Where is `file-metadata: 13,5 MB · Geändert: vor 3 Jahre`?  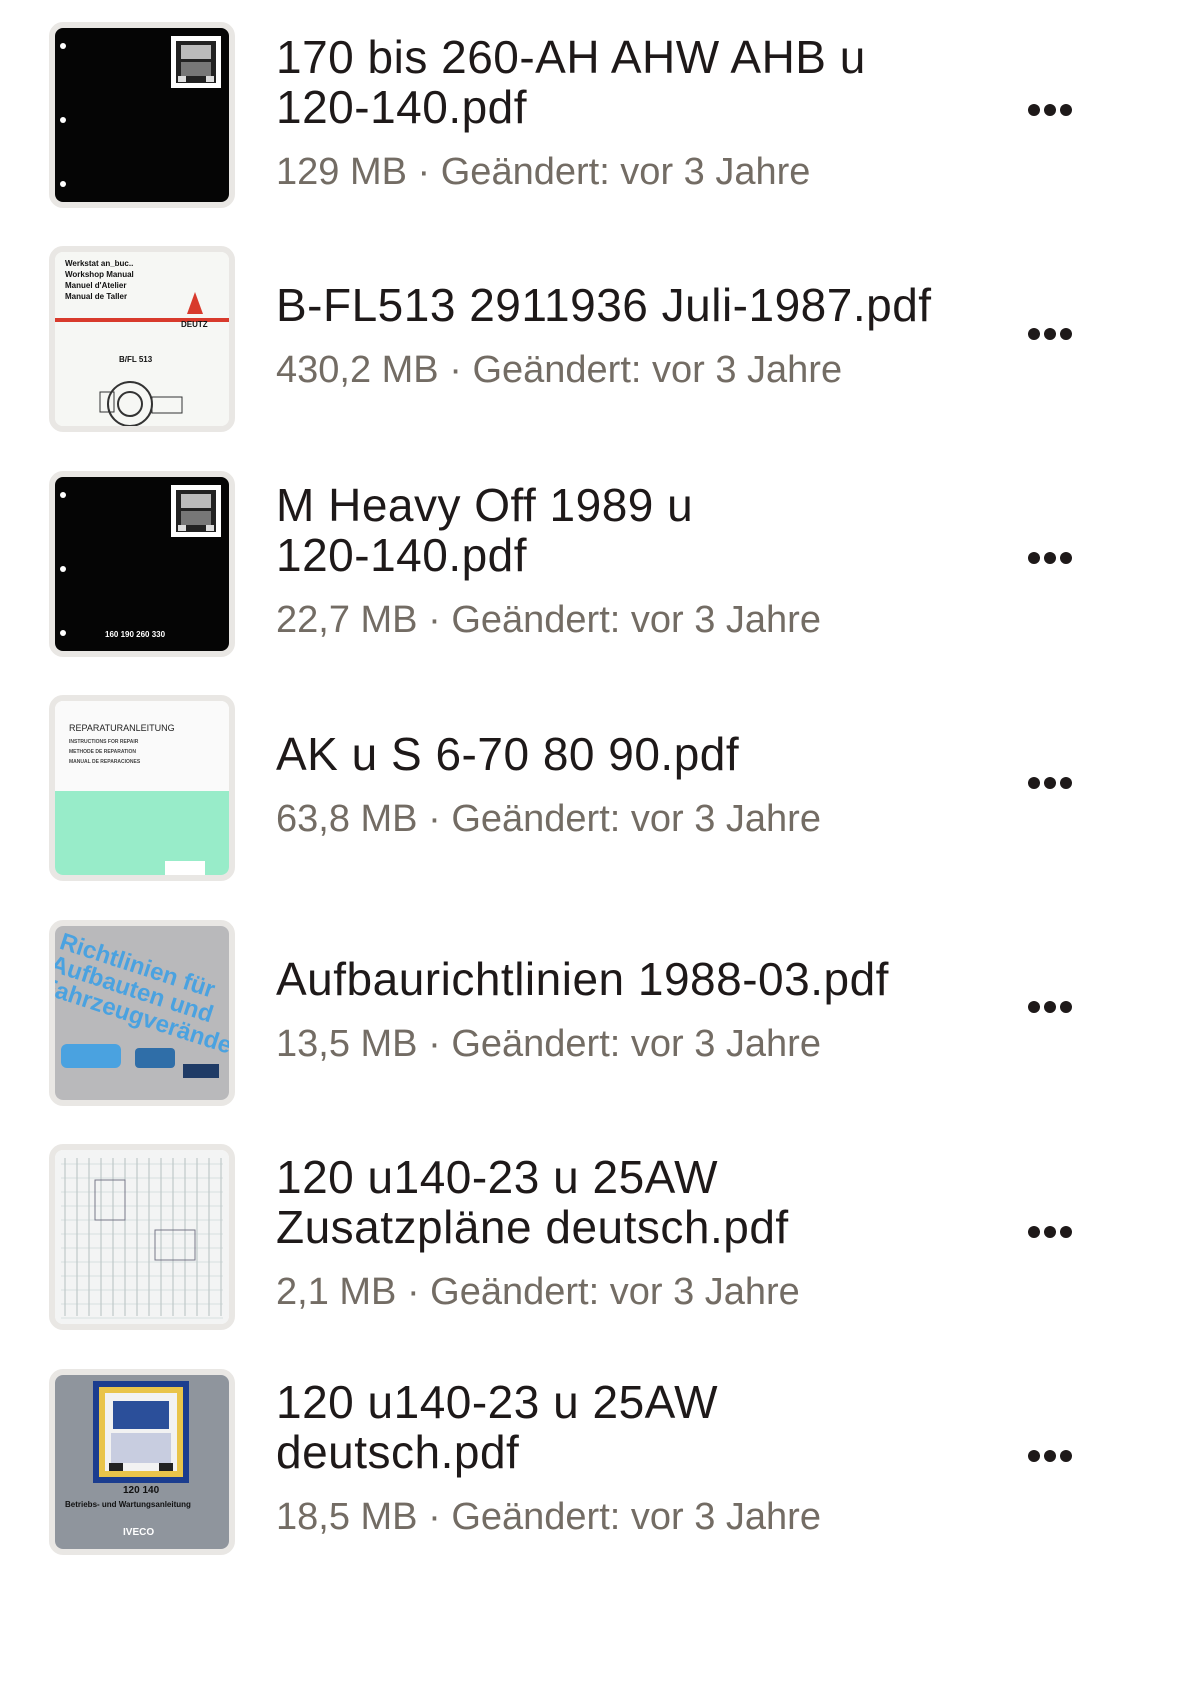 file-metadata: 13,5 MB · Geändert: vor 3 Jahre is located at coordinates (548, 1044).